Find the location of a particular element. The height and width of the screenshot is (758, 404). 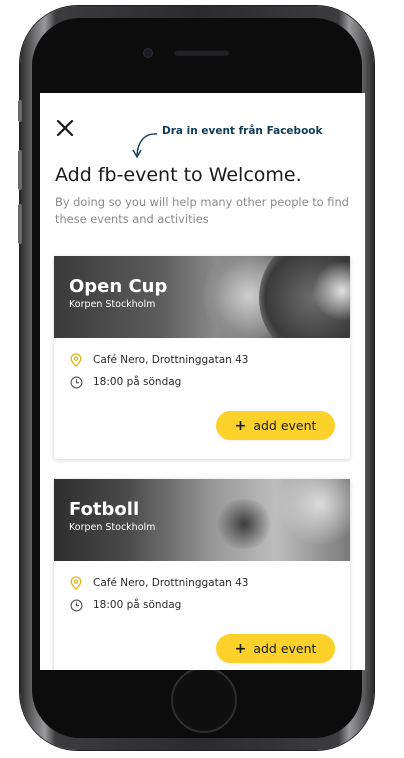

mute-switch is located at coordinates (20, 111).